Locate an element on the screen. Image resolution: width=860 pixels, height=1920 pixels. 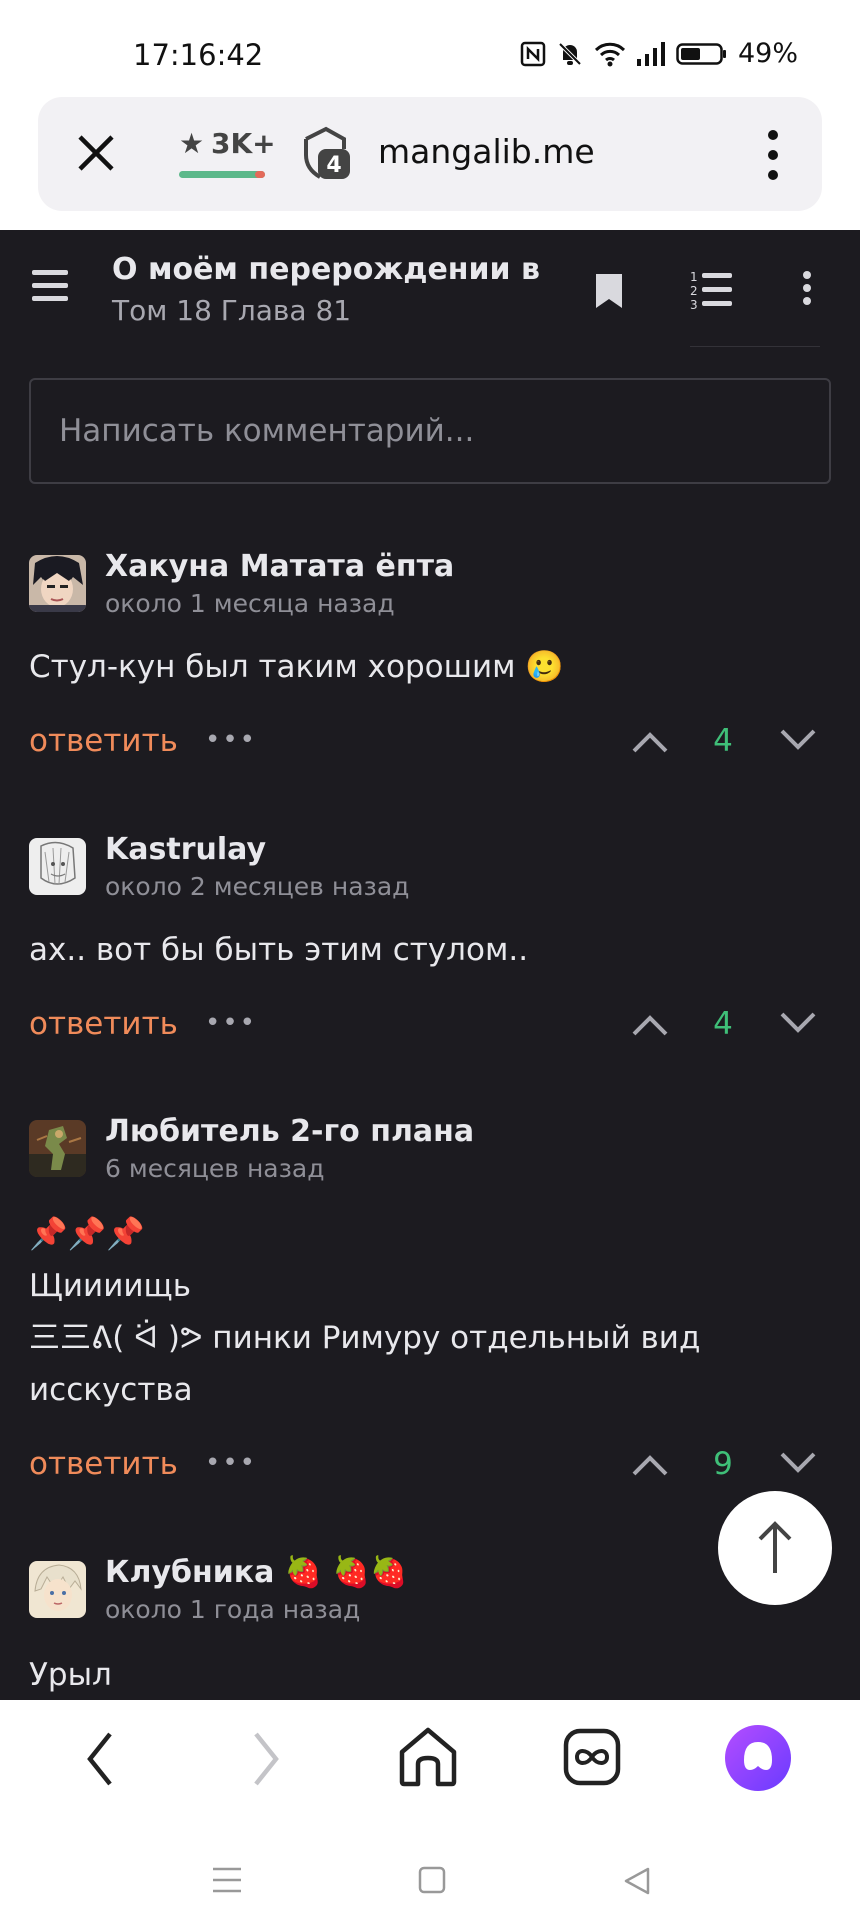
triangle-back-icon is located at coordinates (637, 1881).